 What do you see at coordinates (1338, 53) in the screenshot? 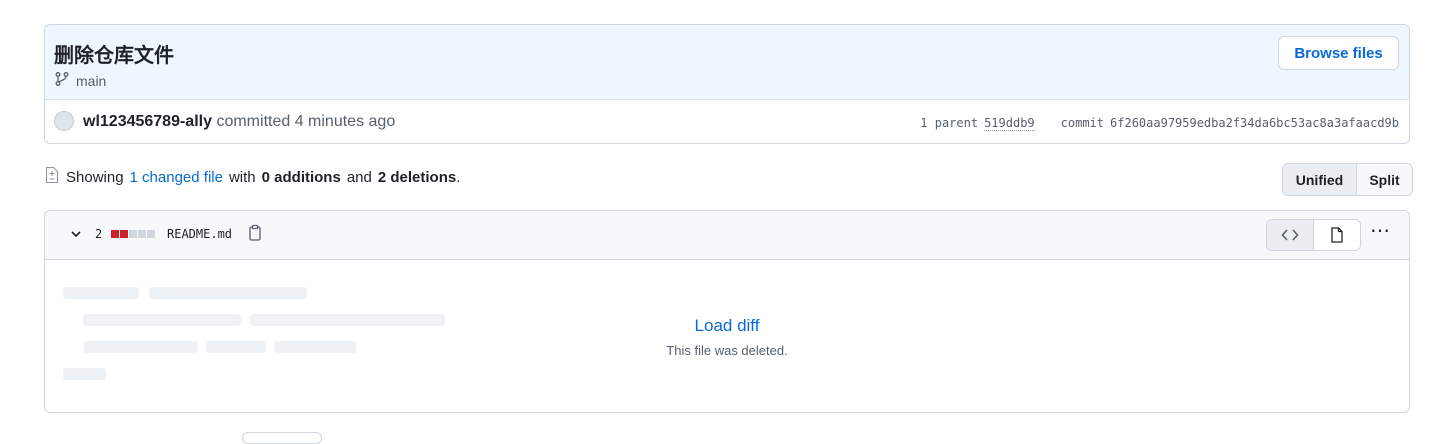
I see `browse-files-button: Browse files` at bounding box center [1338, 53].